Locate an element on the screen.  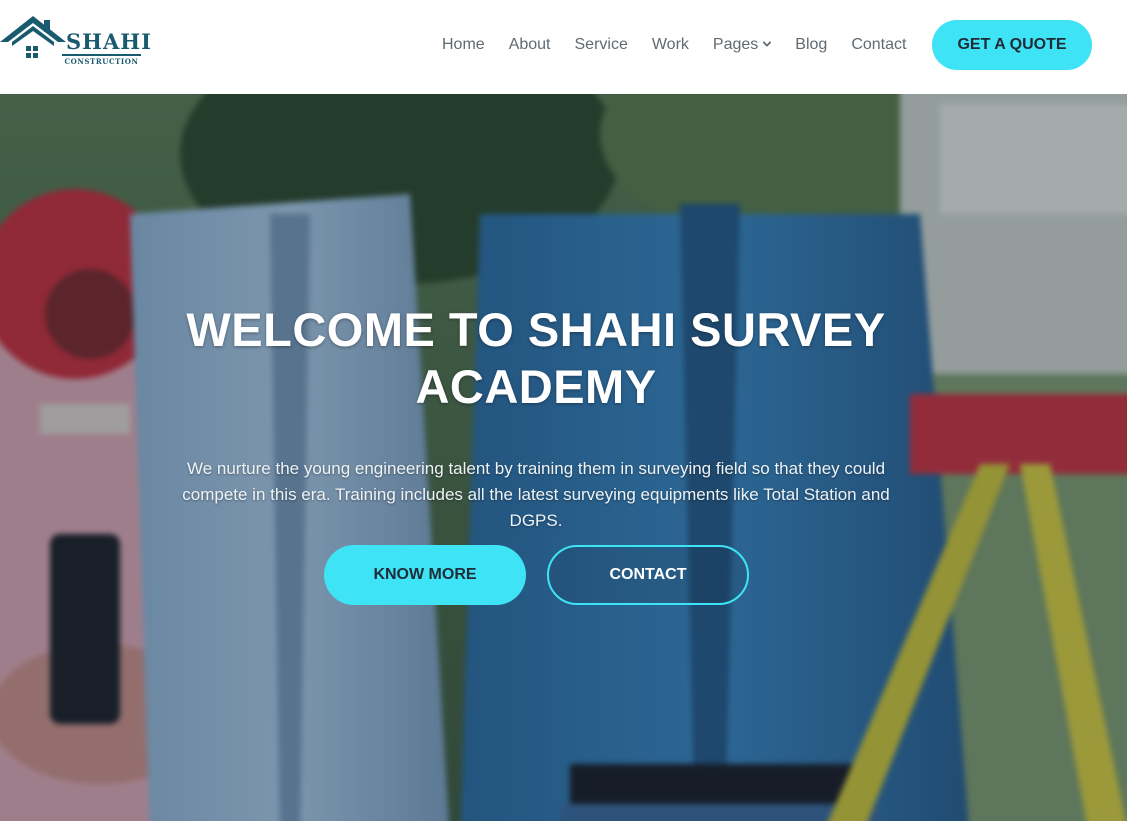
contact-button: CONTACT is located at coordinates (648, 575).